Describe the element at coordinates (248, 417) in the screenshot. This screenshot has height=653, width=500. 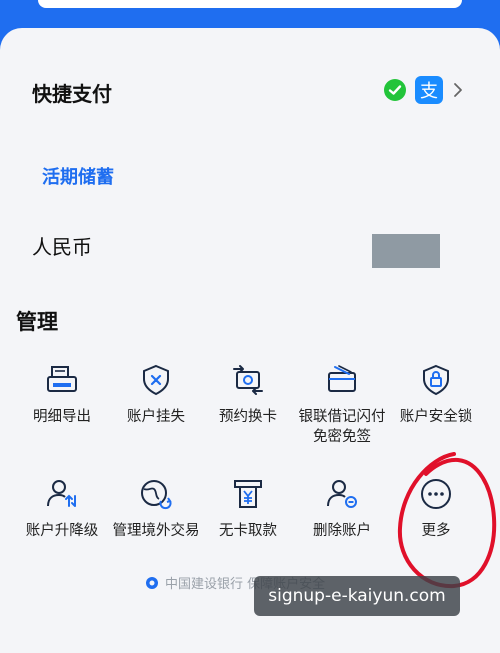
I see `manage-item-label: 预约换卡` at that location.